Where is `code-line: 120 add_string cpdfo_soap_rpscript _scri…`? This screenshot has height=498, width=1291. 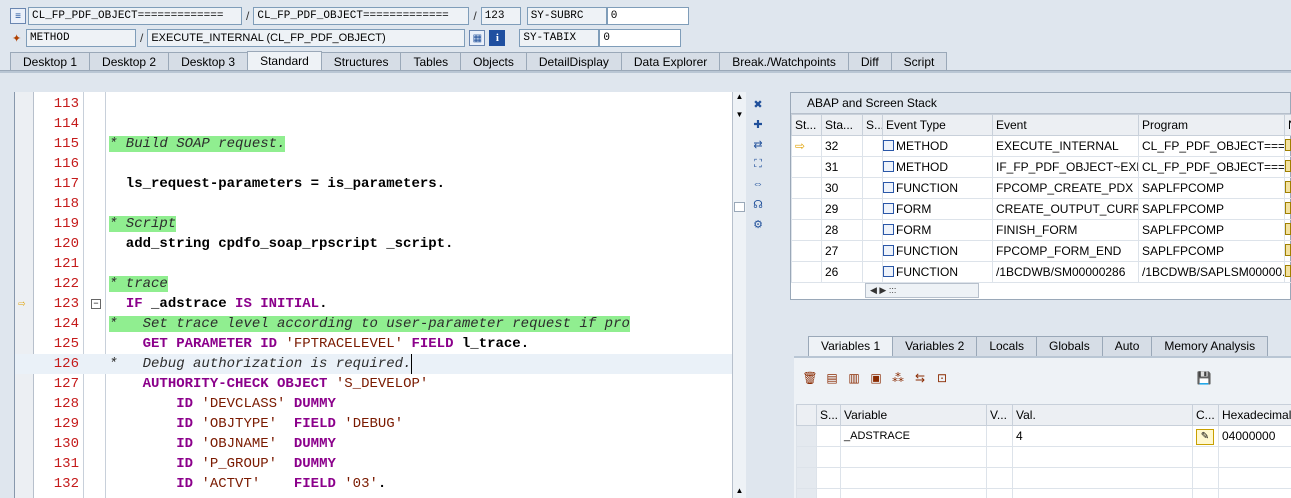
code-line: 120 add_string cpdfo_soap_rpscript _scri… is located at coordinates (373, 244).